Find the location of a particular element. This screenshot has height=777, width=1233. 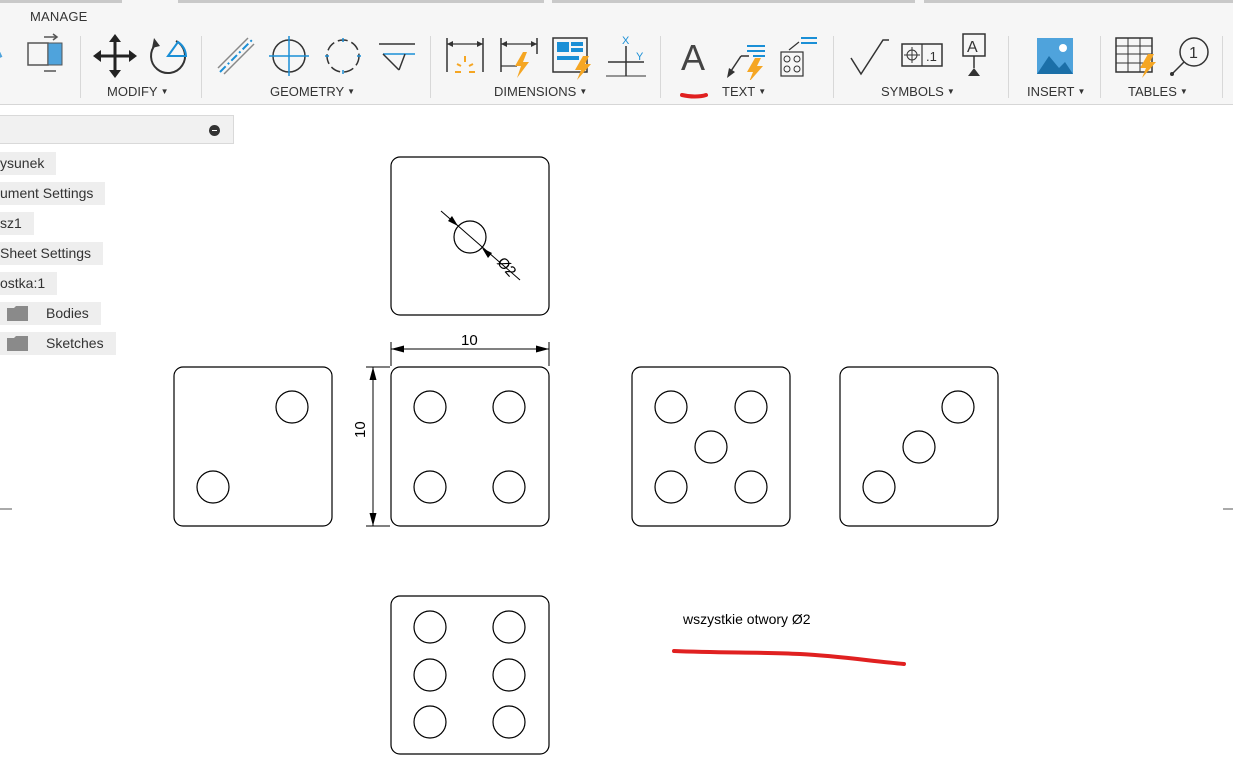

tree-item-sheet-settings: Sheet Settings is located at coordinates (52, 253).